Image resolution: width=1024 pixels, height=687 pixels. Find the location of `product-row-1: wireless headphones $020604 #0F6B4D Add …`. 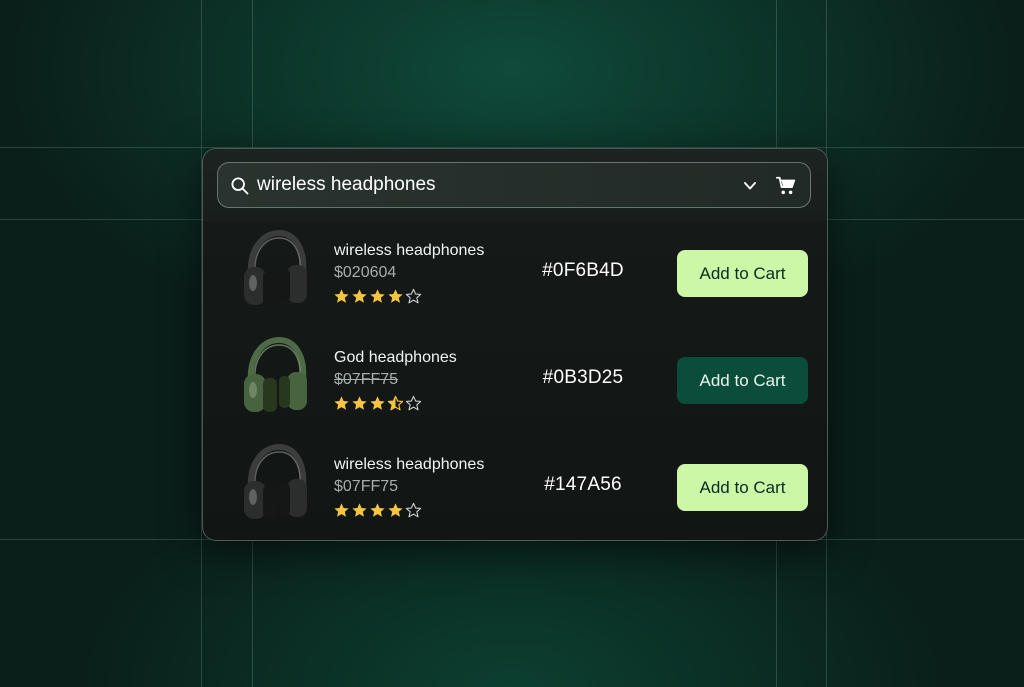

product-row-1: wireless headphones $020604 #0F6B4D Add … is located at coordinates (515, 272).